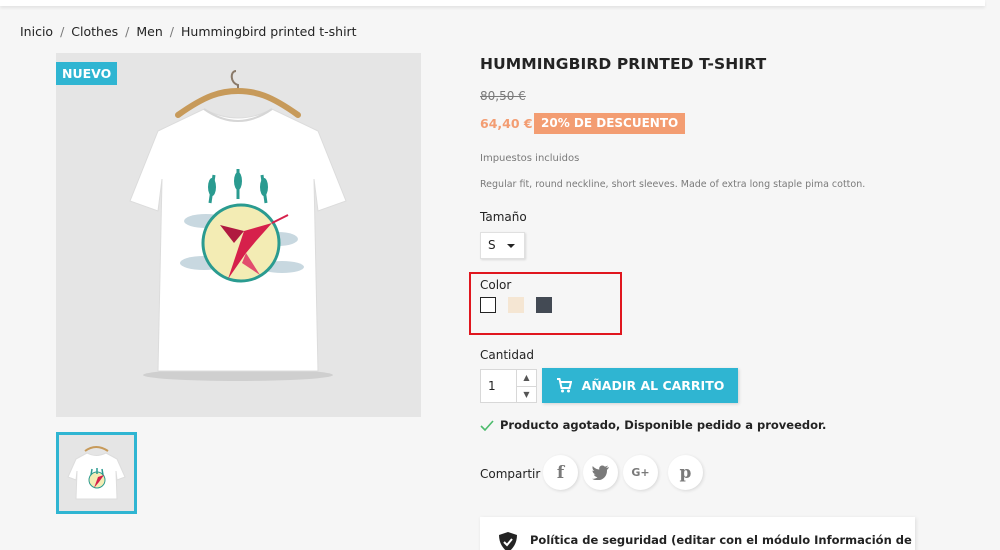 Image resolution: width=1000 pixels, height=550 pixels. I want to click on quantity-stepper: 1 ▲ ▼, so click(508, 386).